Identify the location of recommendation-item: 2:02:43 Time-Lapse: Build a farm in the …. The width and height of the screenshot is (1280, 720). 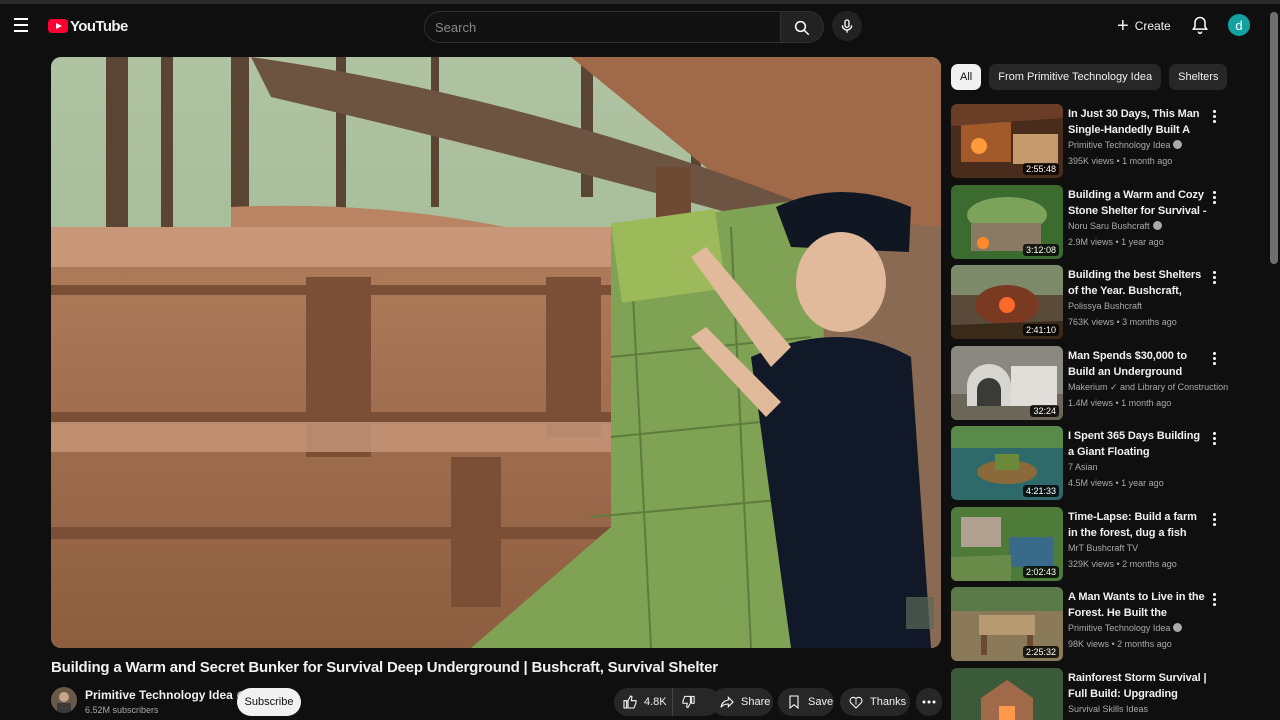
(1096, 544).